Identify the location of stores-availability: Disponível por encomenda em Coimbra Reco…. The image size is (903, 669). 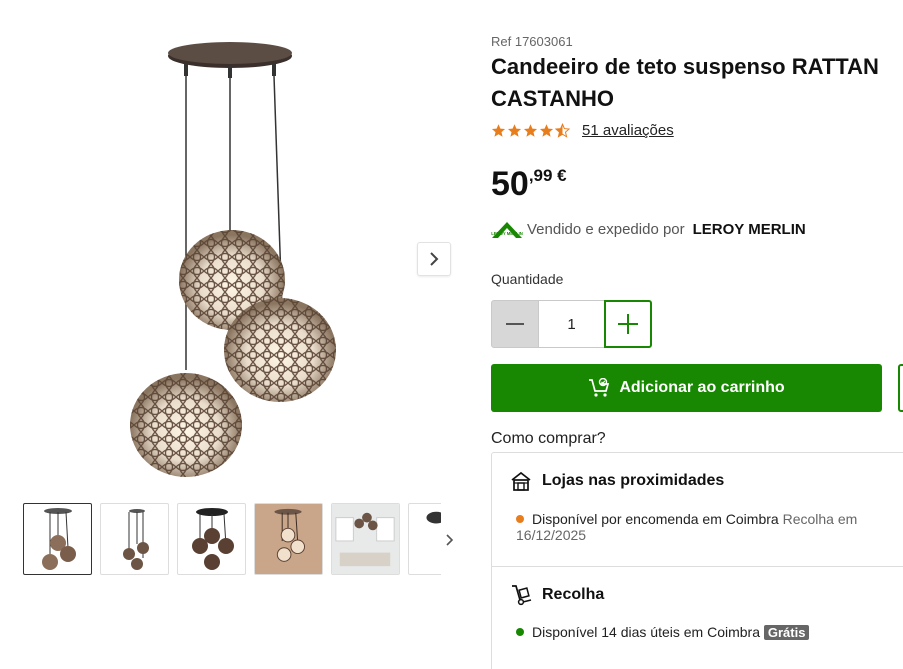
(696, 527).